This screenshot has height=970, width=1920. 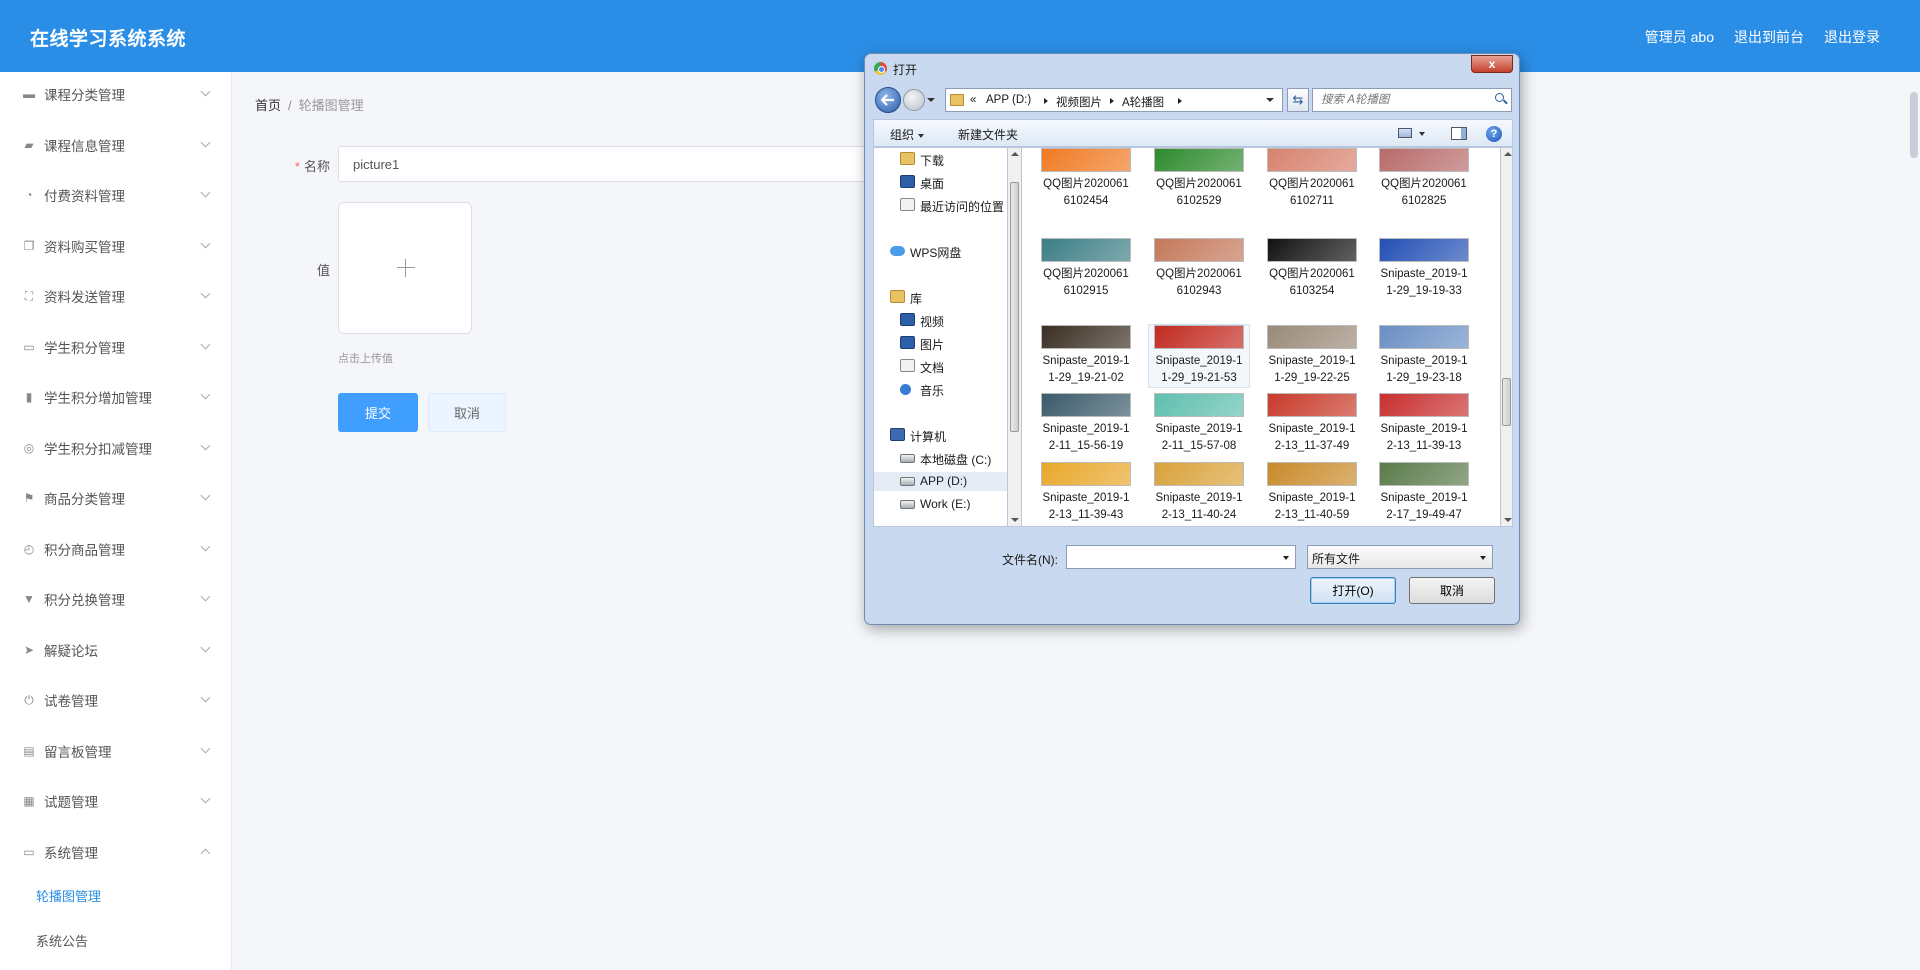 I want to click on nav-tree-item: 视频, so click(x=952, y=320).